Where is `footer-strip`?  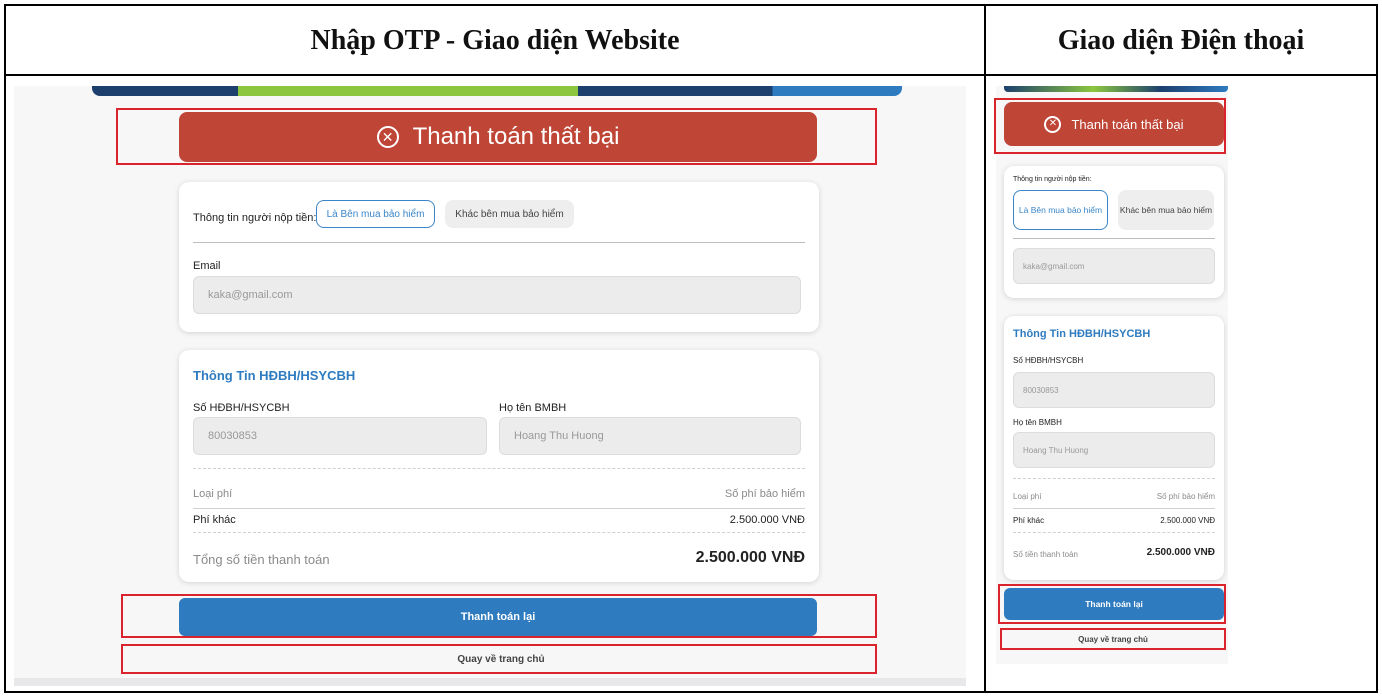 footer-strip is located at coordinates (490, 682).